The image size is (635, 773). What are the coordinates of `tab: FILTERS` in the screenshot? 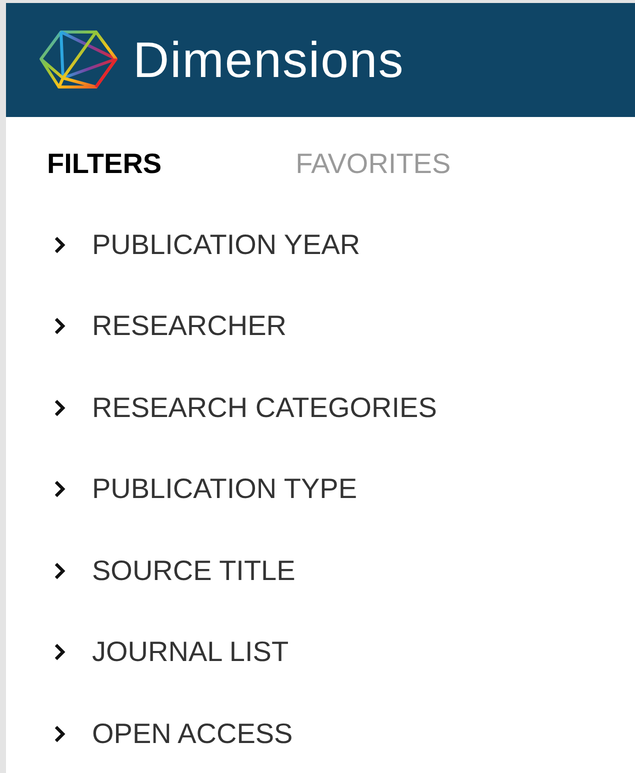 It's located at (104, 164).